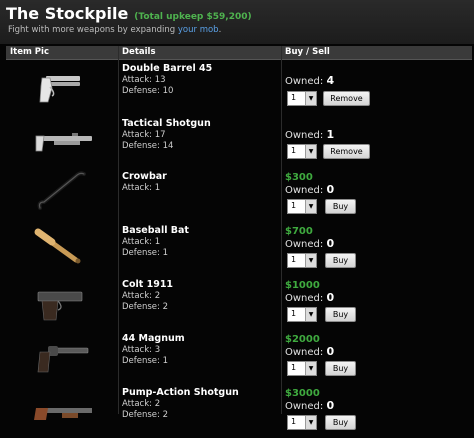 The height and width of the screenshot is (438, 474). Describe the element at coordinates (330, 134) in the screenshot. I see `owned-value: 1` at that location.